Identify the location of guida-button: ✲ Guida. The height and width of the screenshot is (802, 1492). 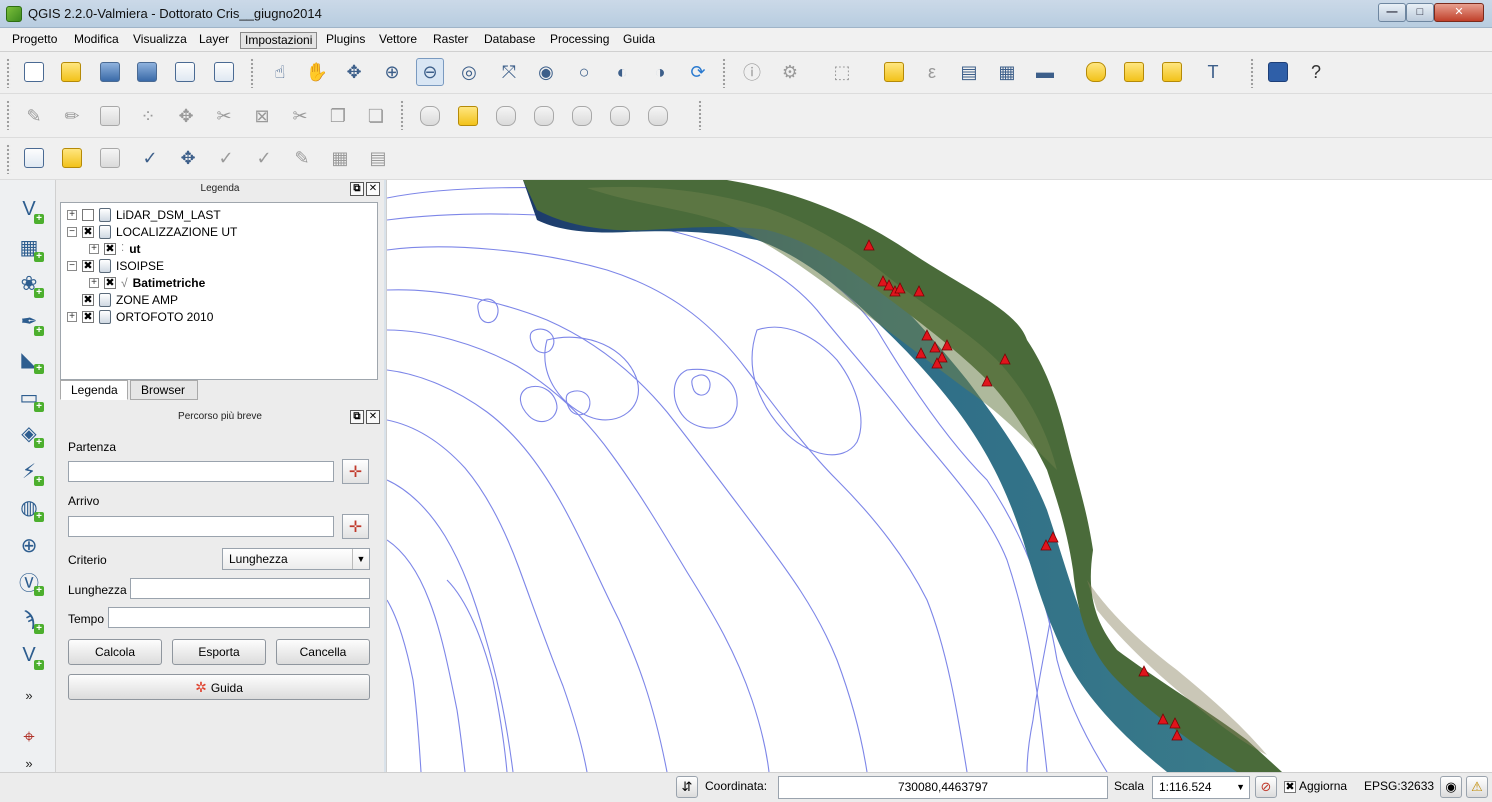
(219, 687).